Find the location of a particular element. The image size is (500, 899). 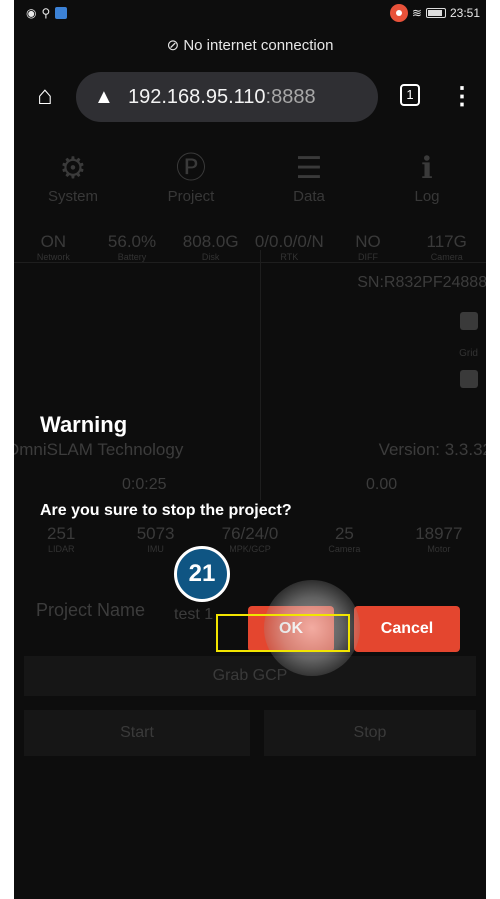

stat-camera: 117G Camera is located at coordinates (446, 247).